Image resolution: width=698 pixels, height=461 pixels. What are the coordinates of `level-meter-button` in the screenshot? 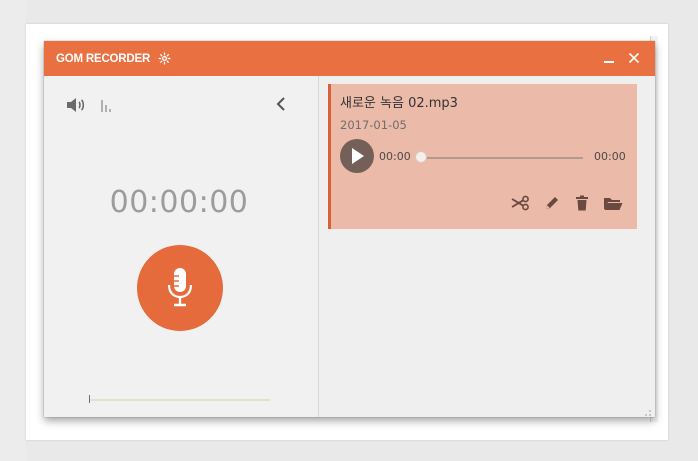 It's located at (107, 106).